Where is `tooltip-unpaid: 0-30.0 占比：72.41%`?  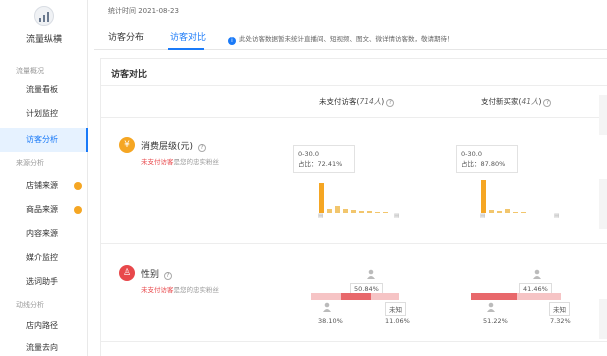 tooltip-unpaid: 0-30.0 占比：72.41% is located at coordinates (324, 159).